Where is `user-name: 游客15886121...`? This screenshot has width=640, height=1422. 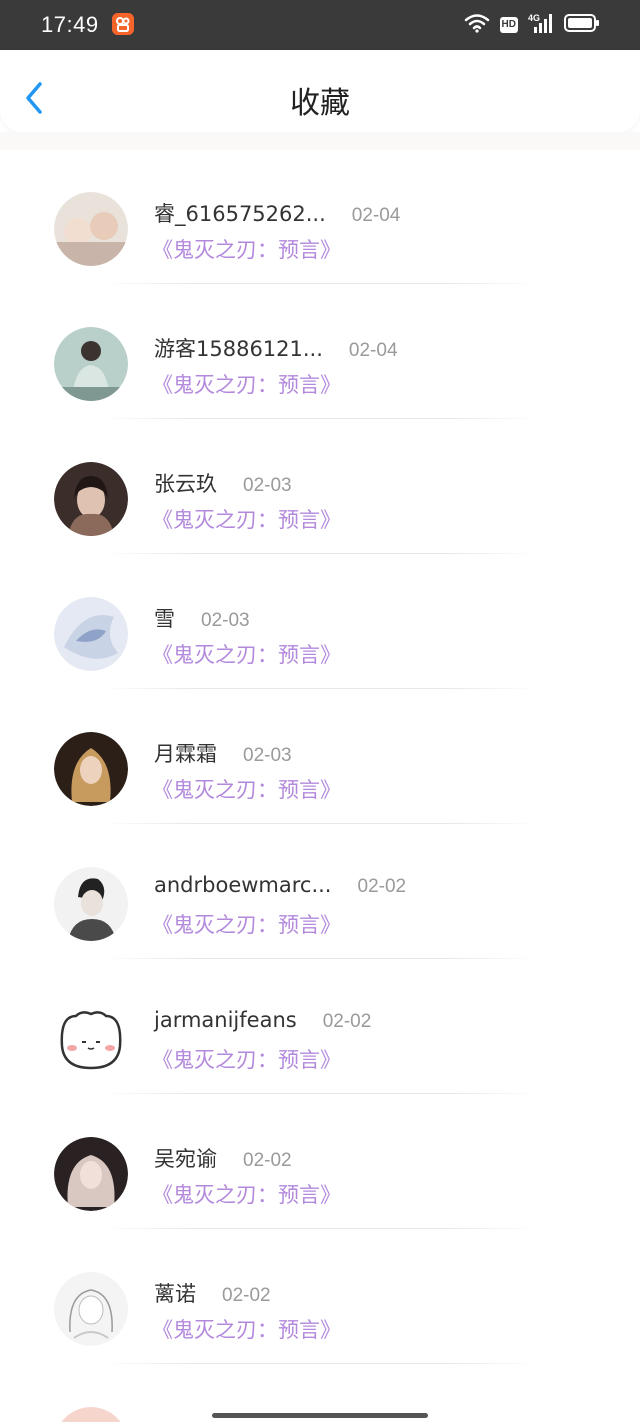
user-name: 游客15886121... is located at coordinates (238, 348).